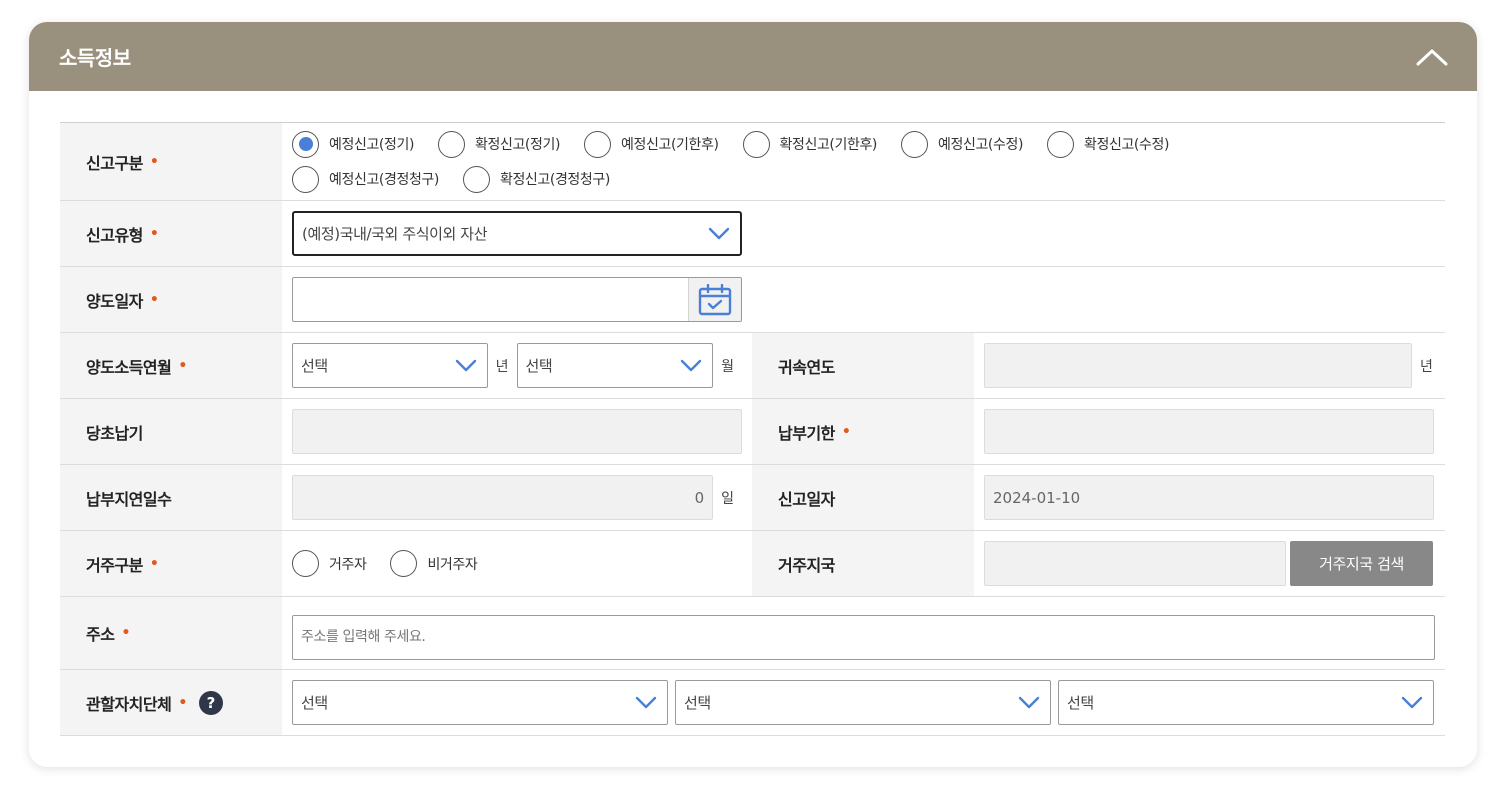  Describe the element at coordinates (615, 365) in the screenshot. I see `transfer-month-select: 선택` at that location.